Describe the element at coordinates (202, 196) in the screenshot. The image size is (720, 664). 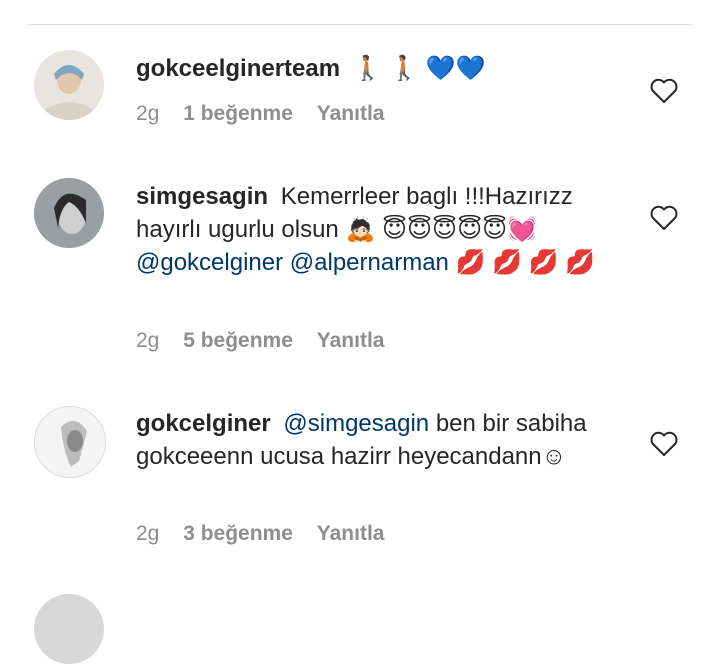
I see `comment-username: simgesagin` at that location.